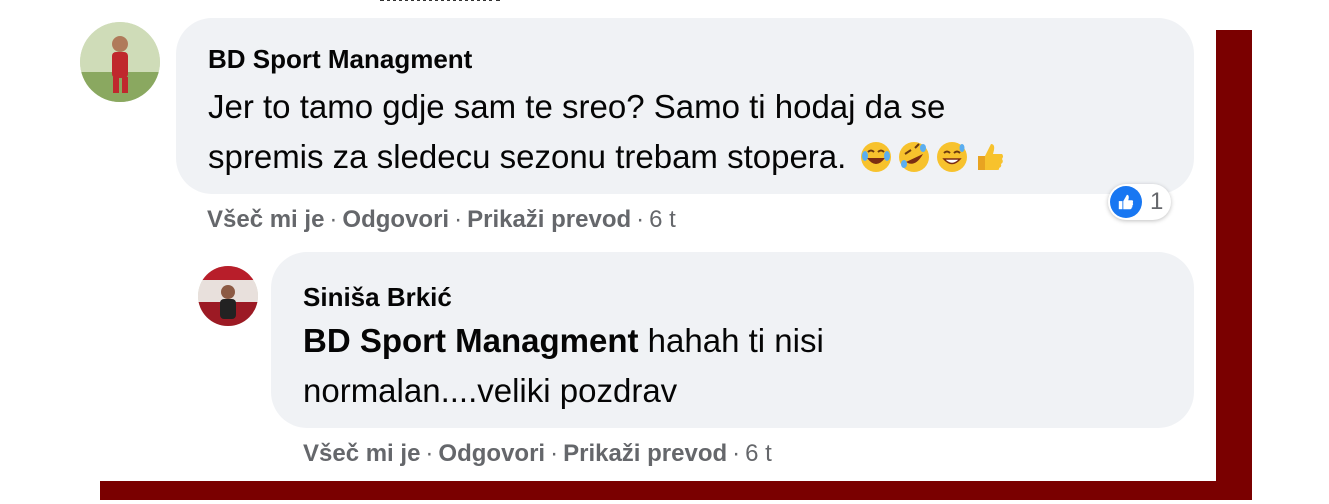  I want to click on comment-text-line: BD Sport Managment hahah ti nisi, so click(563, 341).